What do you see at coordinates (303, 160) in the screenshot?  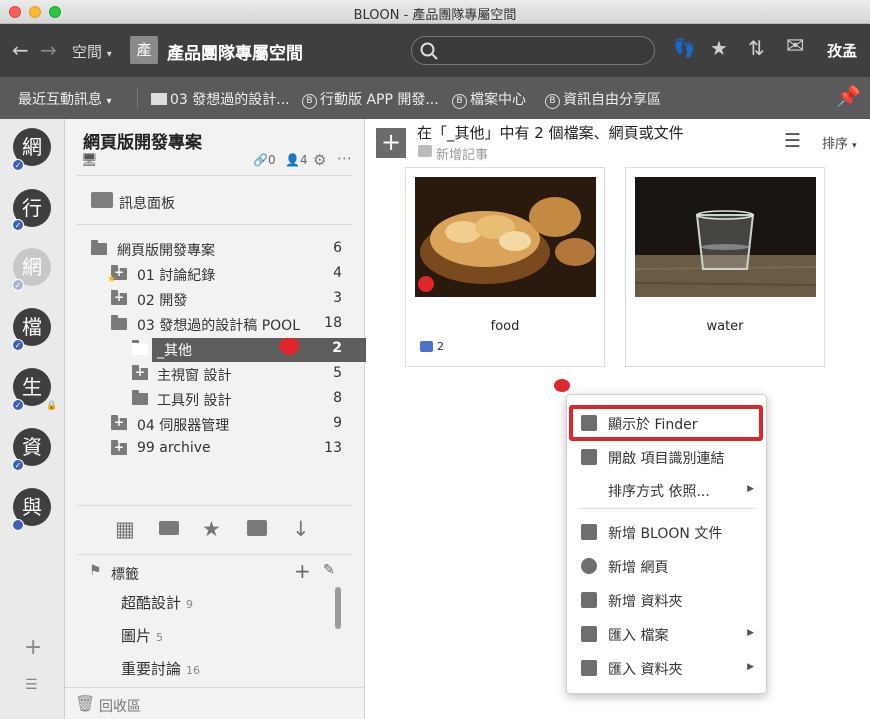 I see `member-count: 4` at bounding box center [303, 160].